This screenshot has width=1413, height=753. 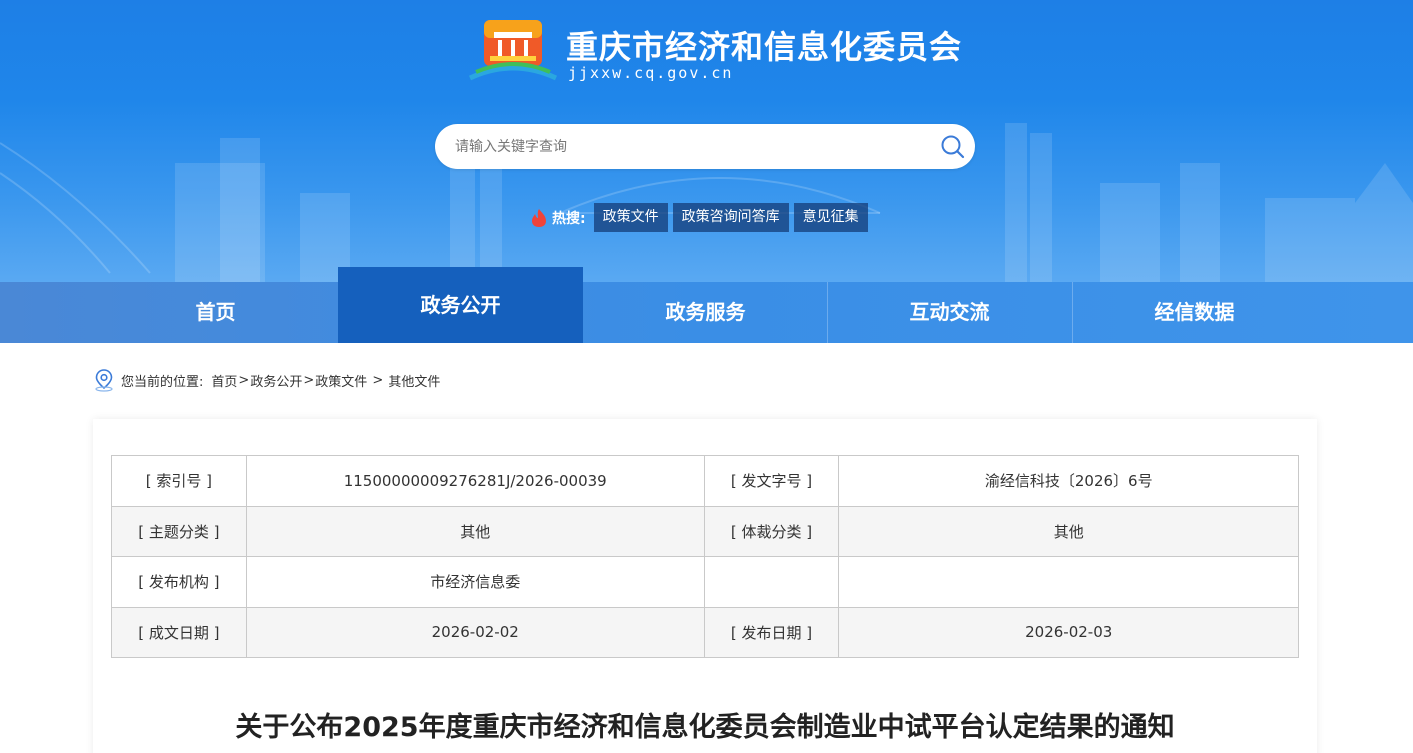 I want to click on meta-label-index-number: [ 索引号 ], so click(x=179, y=481).